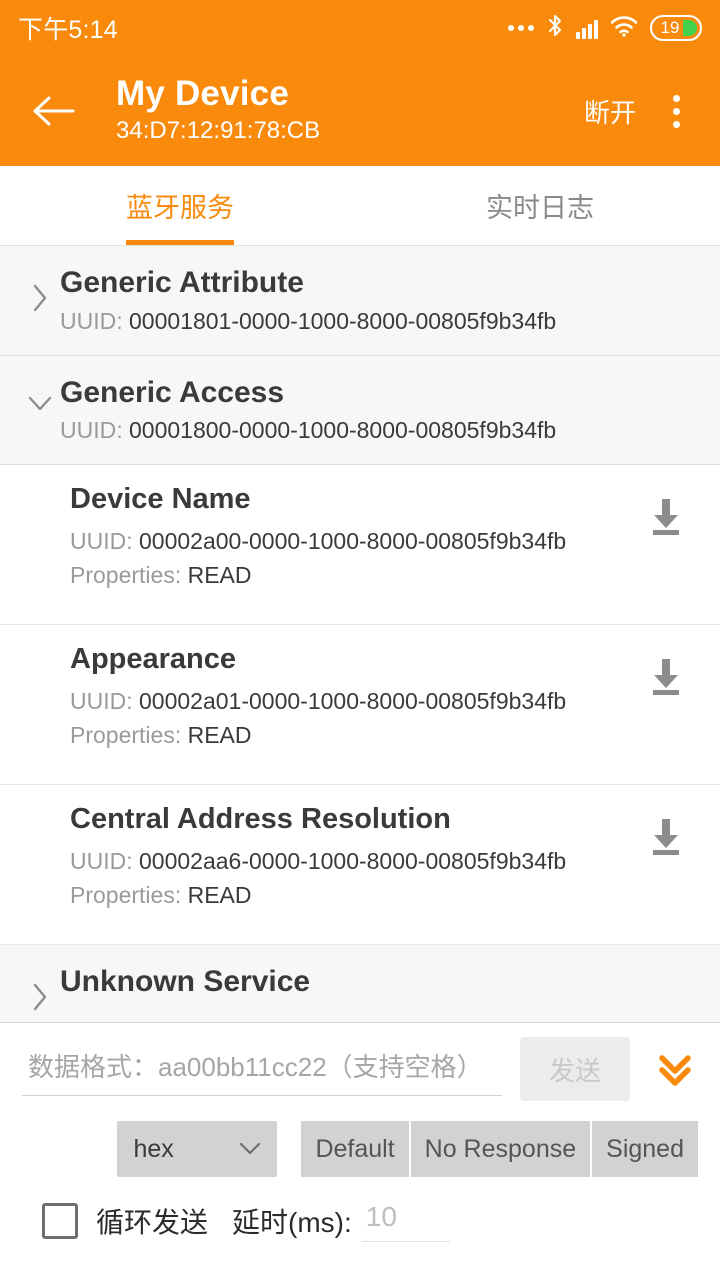  I want to click on battery-icon: 19, so click(676, 28).